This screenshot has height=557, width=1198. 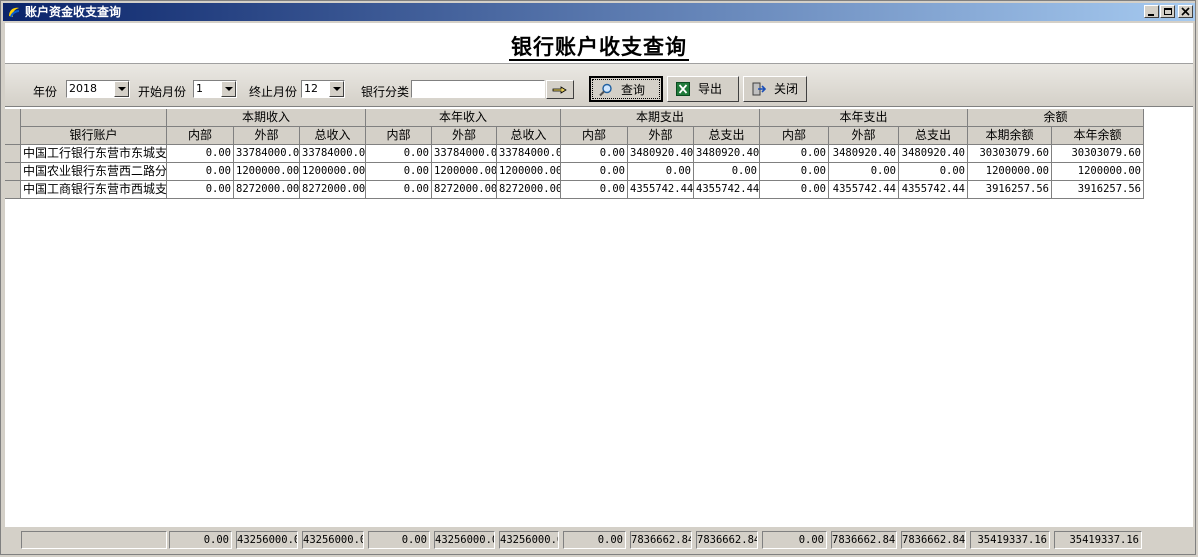 I want to click on minimize-button, so click(x=1151, y=11).